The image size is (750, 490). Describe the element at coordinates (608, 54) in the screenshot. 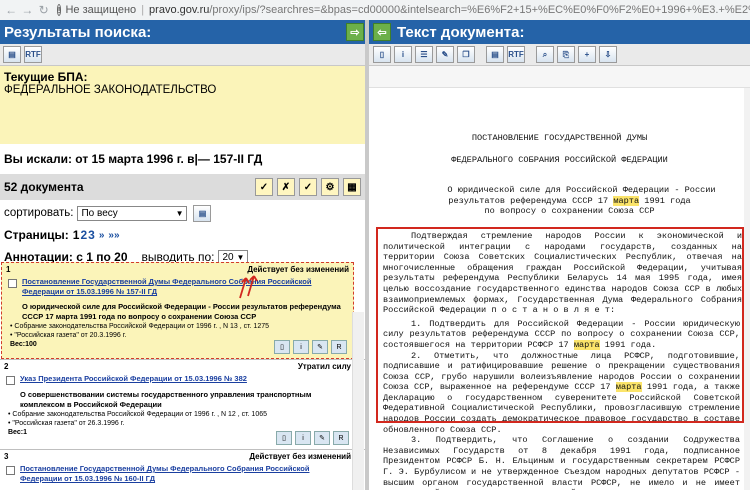

I see `export-icon: ⇩` at that location.